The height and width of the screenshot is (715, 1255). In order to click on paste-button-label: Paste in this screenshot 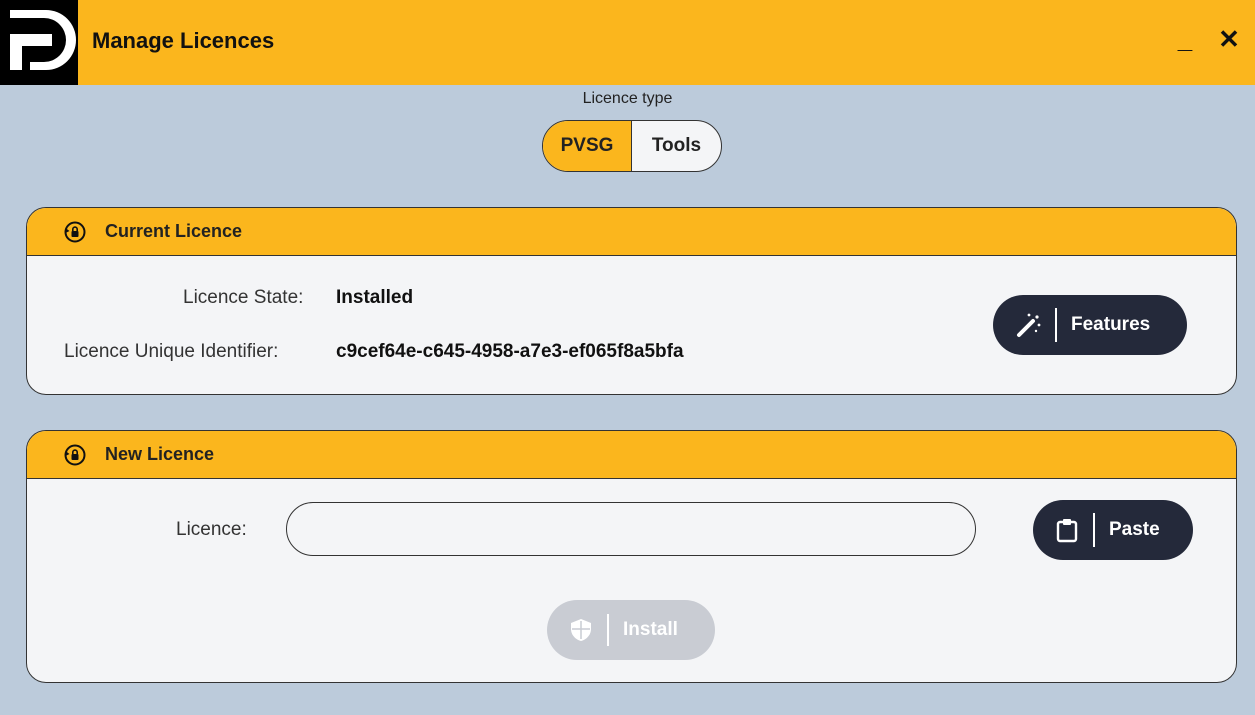, I will do `click(1134, 529)`.